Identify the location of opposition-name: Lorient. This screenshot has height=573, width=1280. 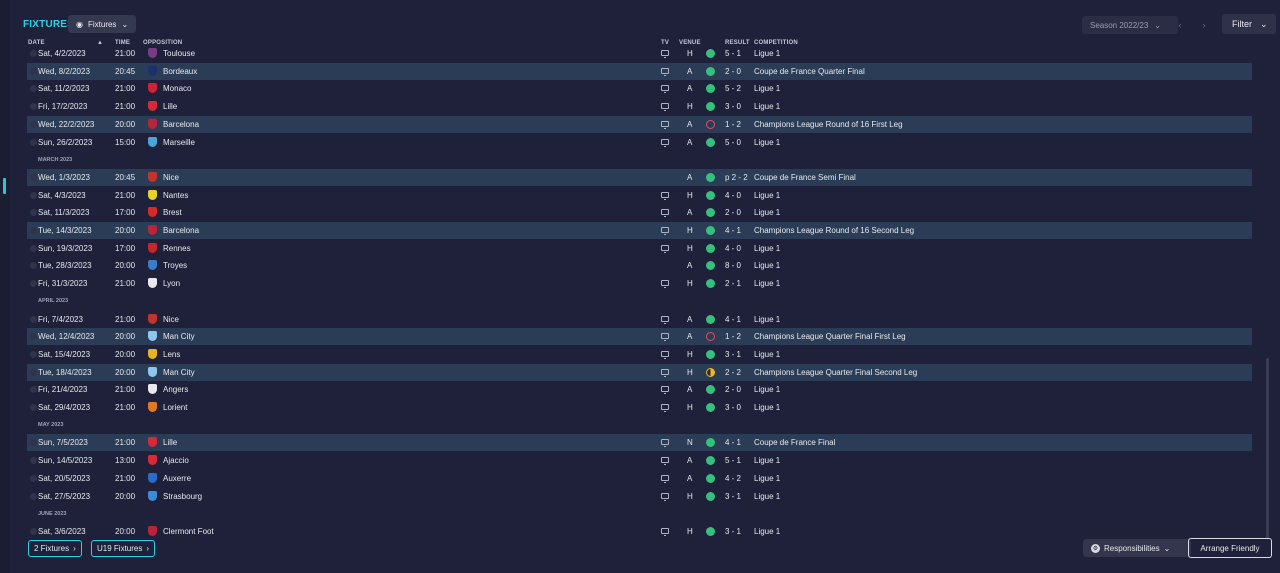
(175, 407).